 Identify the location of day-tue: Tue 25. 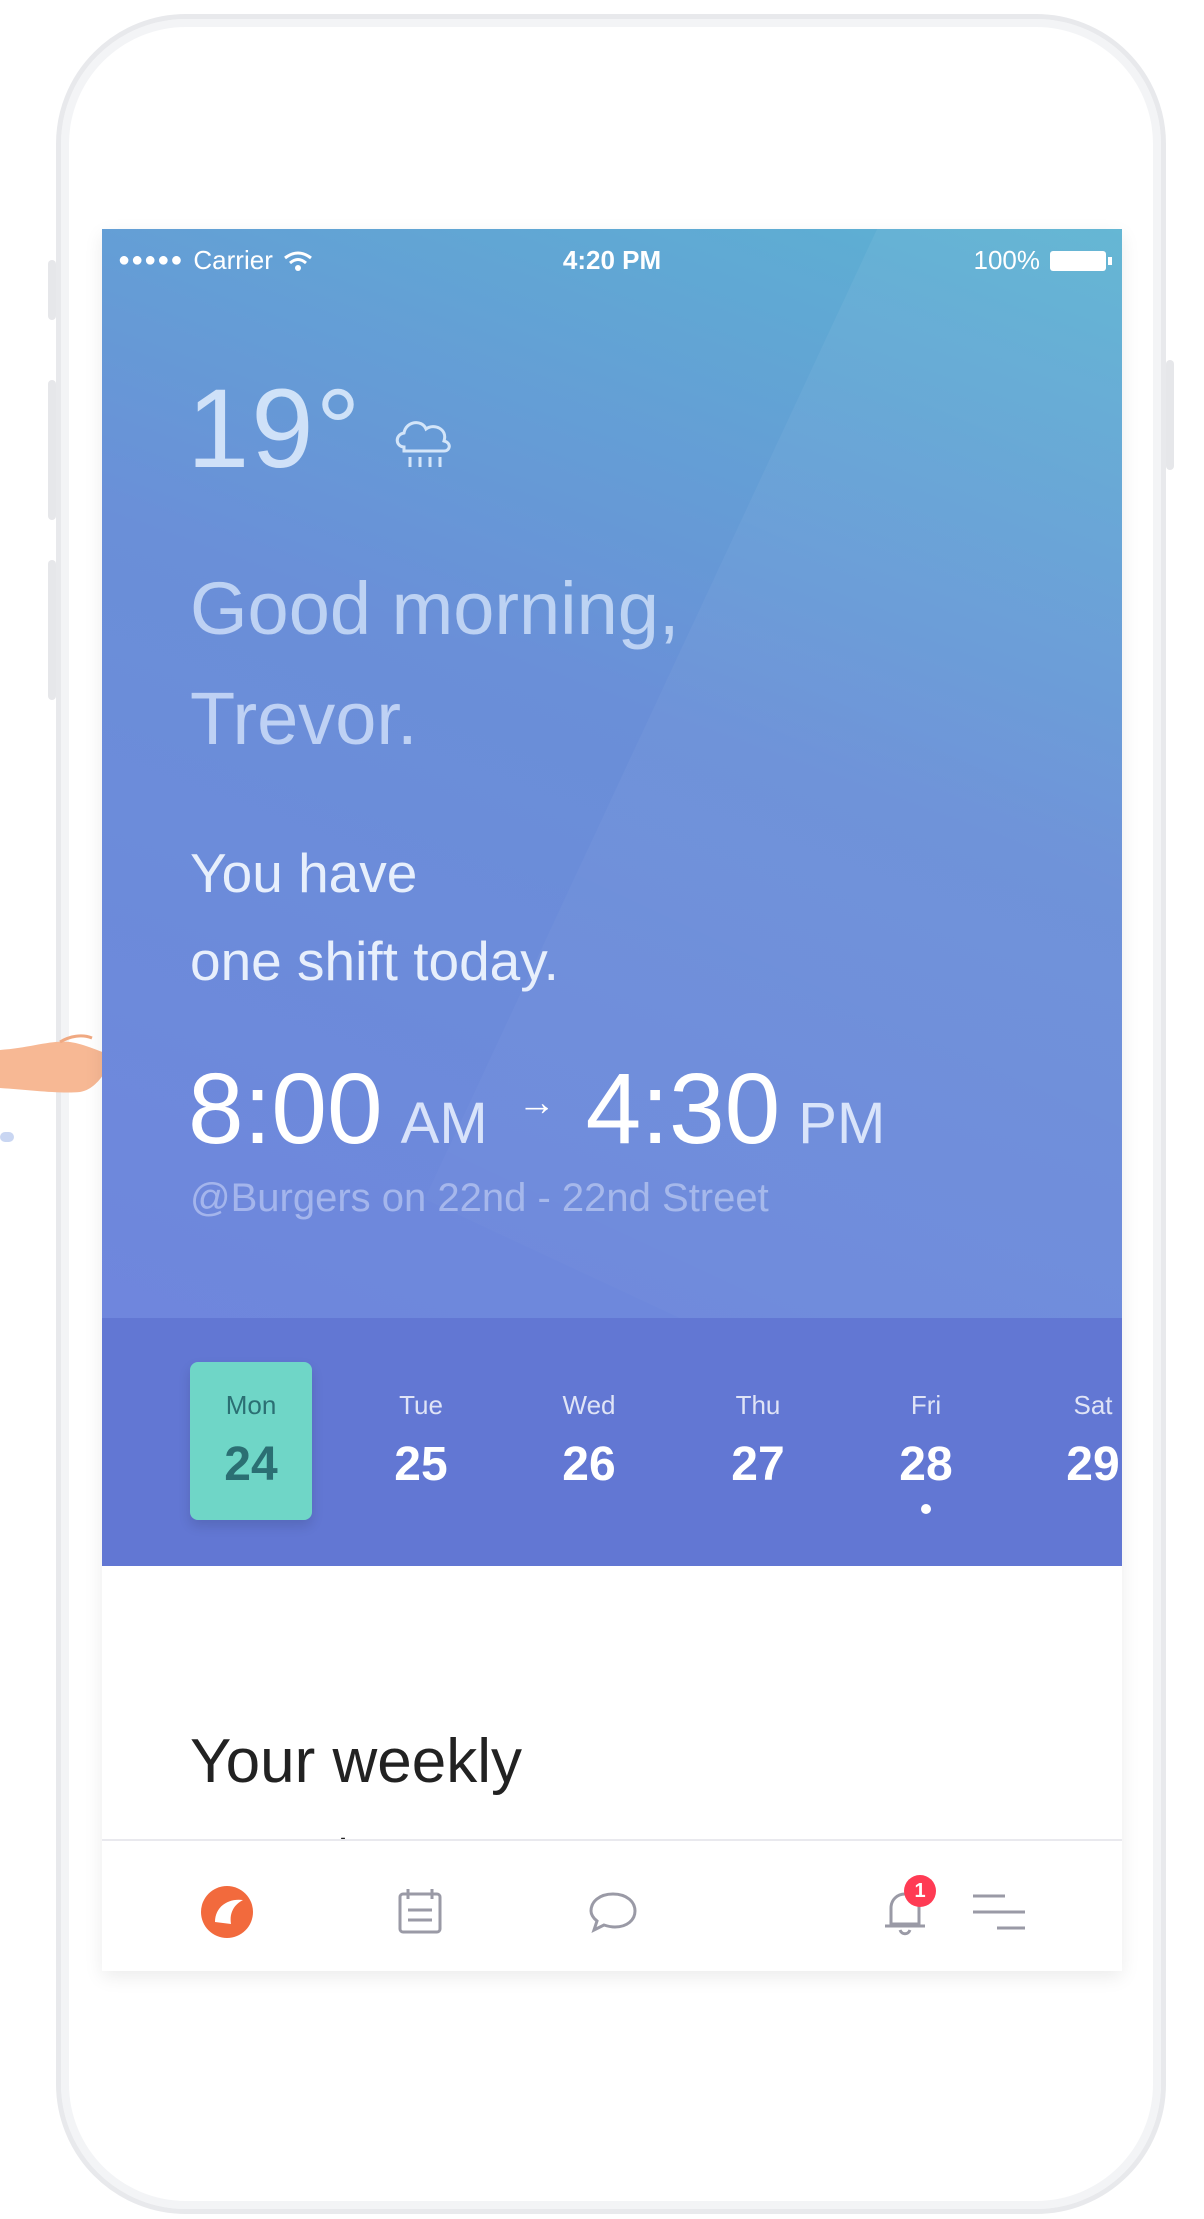
(421, 1441).